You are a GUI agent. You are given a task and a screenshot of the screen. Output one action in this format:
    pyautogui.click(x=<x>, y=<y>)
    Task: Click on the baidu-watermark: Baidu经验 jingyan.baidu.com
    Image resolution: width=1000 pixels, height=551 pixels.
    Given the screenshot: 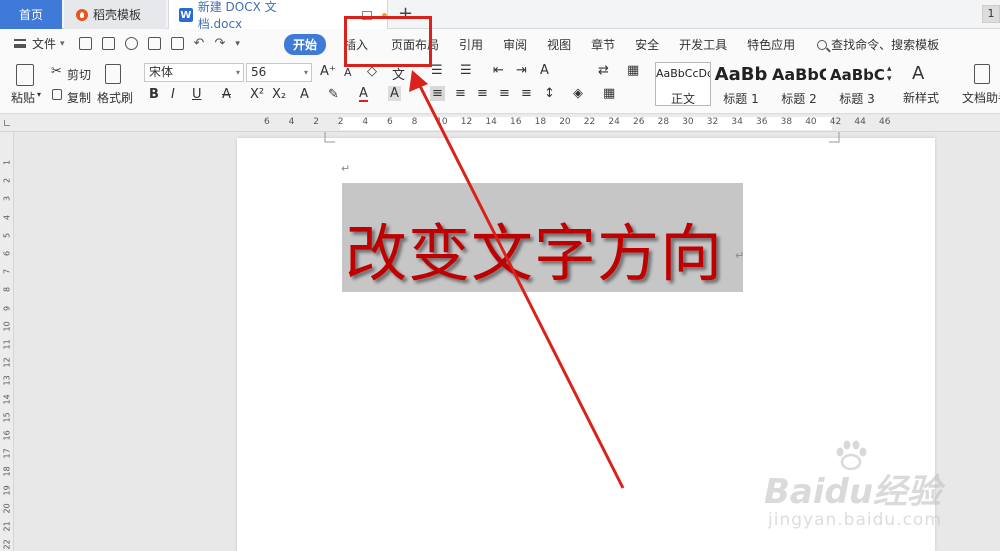 What is the action you would take?
    pyautogui.click(x=874, y=490)
    